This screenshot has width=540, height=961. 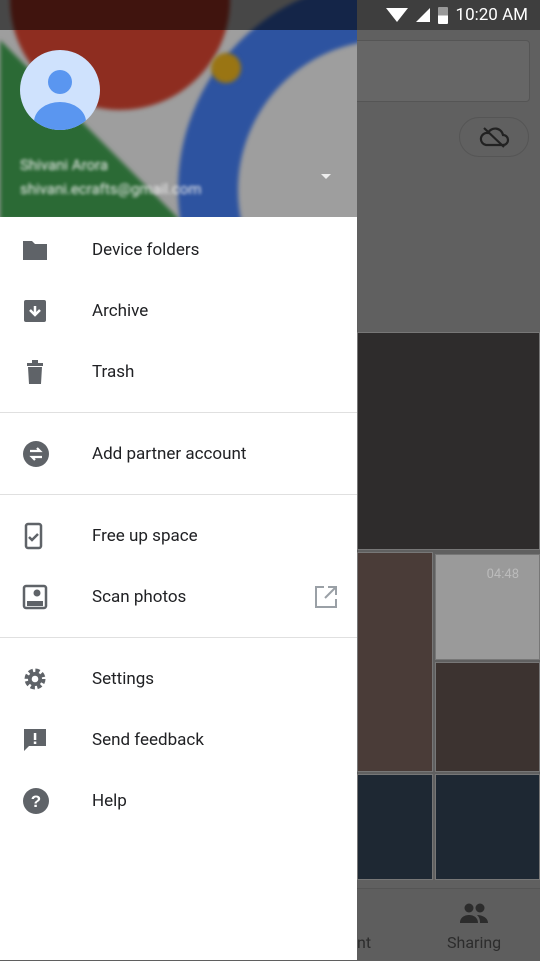 What do you see at coordinates (487, 607) in the screenshot?
I see `video-tile: 04:48` at bounding box center [487, 607].